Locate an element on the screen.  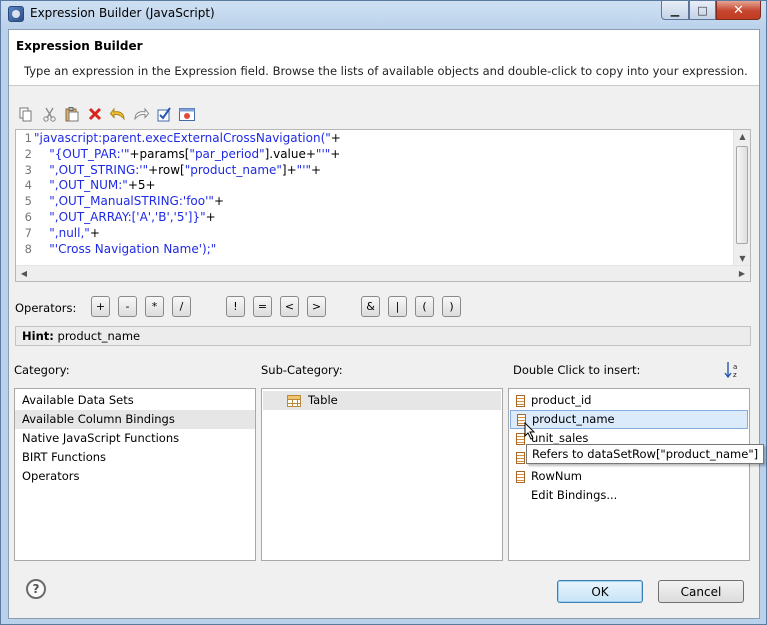
category-item-operators: Operators is located at coordinates (135, 476).